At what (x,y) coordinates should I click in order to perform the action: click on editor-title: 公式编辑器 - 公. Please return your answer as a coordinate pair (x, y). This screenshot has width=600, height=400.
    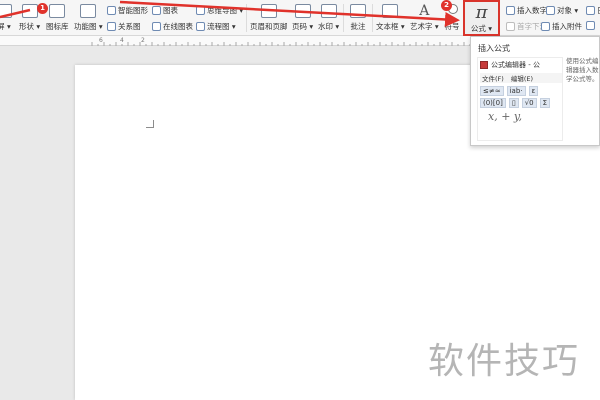
    Looking at the image, I should click on (515, 65).